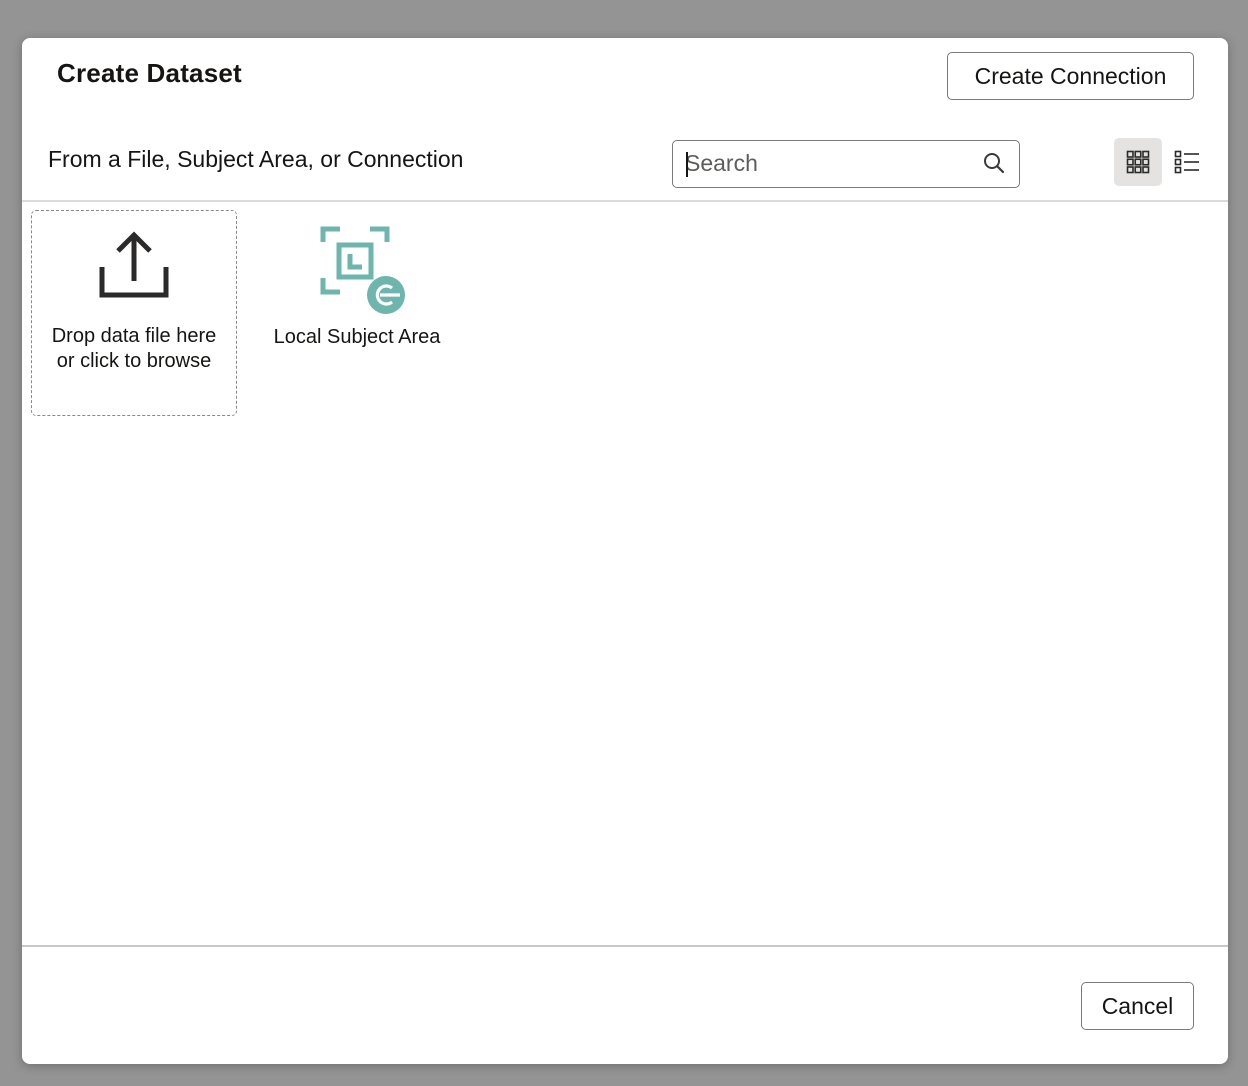 This screenshot has width=1248, height=1086. I want to click on header-divider, so click(625, 201).